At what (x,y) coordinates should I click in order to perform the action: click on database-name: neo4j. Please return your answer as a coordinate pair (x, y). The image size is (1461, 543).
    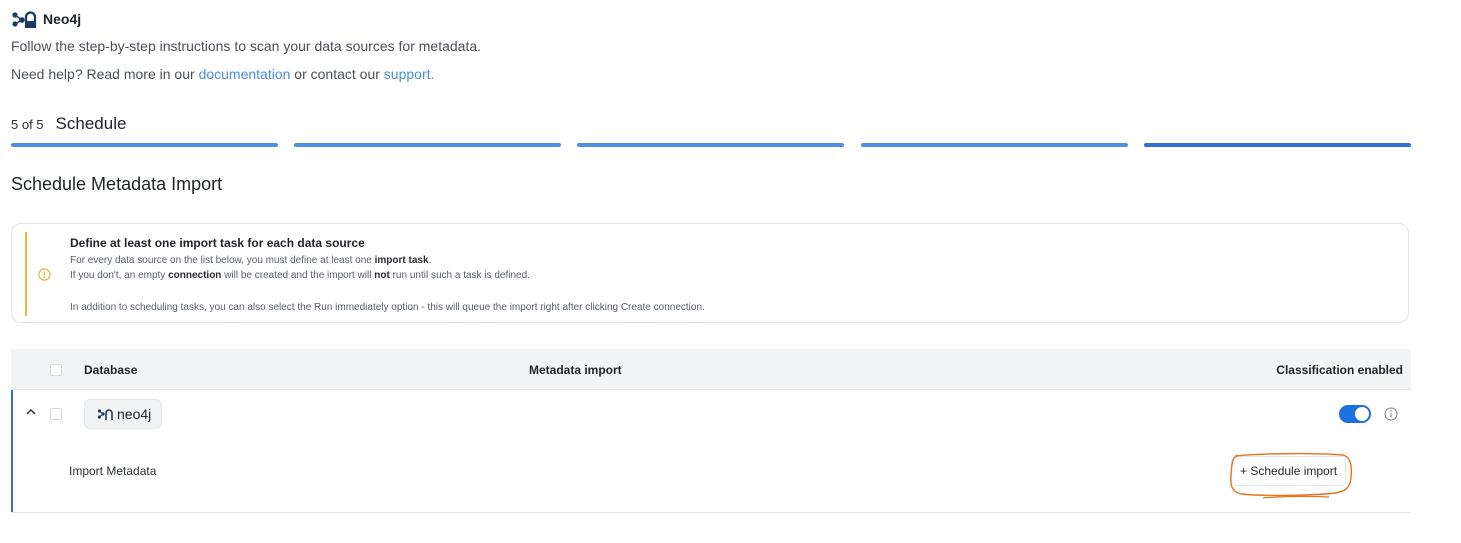
    Looking at the image, I should click on (134, 414).